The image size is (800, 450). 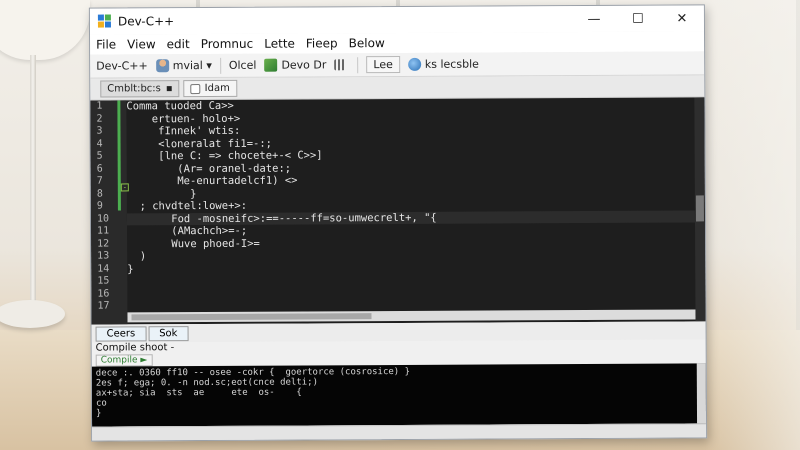 I want to click on devo-label: Devo Dr, so click(x=304, y=65).